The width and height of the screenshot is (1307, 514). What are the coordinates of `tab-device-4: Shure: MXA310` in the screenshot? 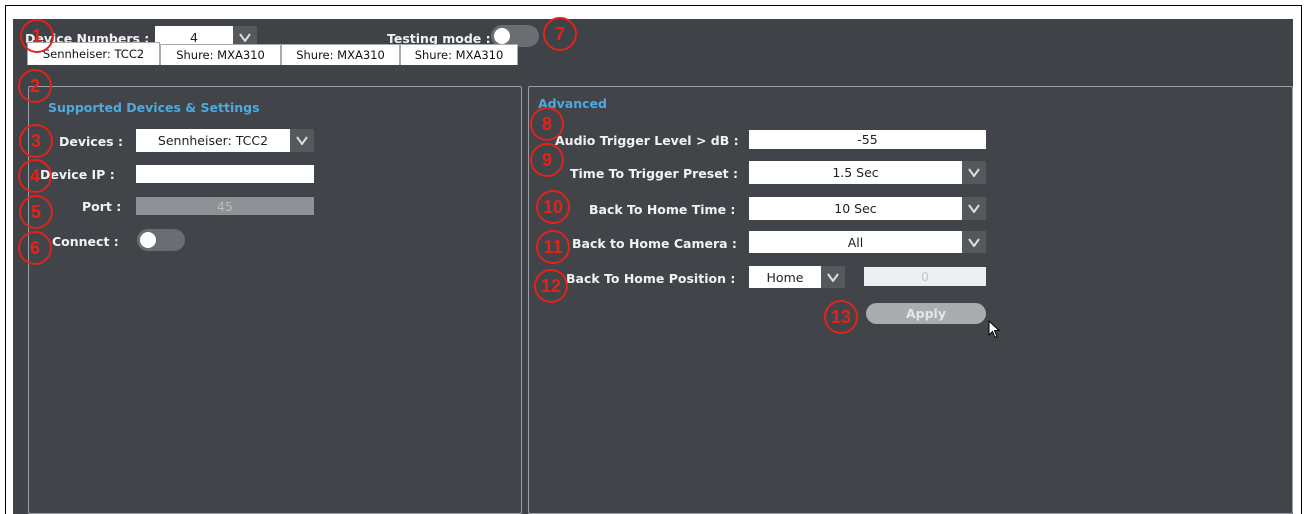 It's located at (459, 54).